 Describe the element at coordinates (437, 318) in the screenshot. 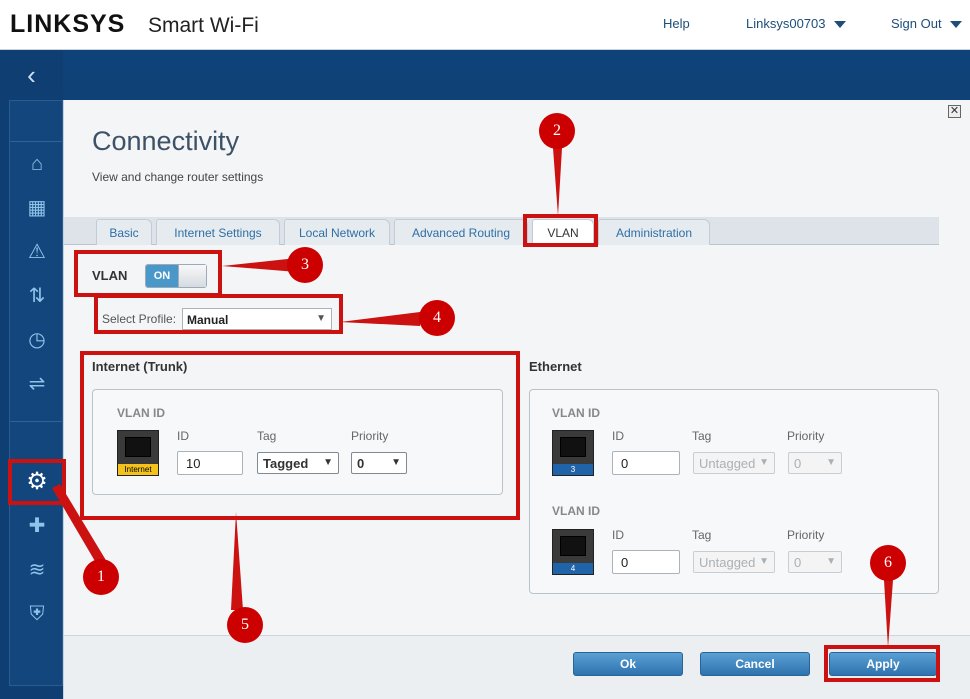

I see `annotation-badge-4: 4` at that location.